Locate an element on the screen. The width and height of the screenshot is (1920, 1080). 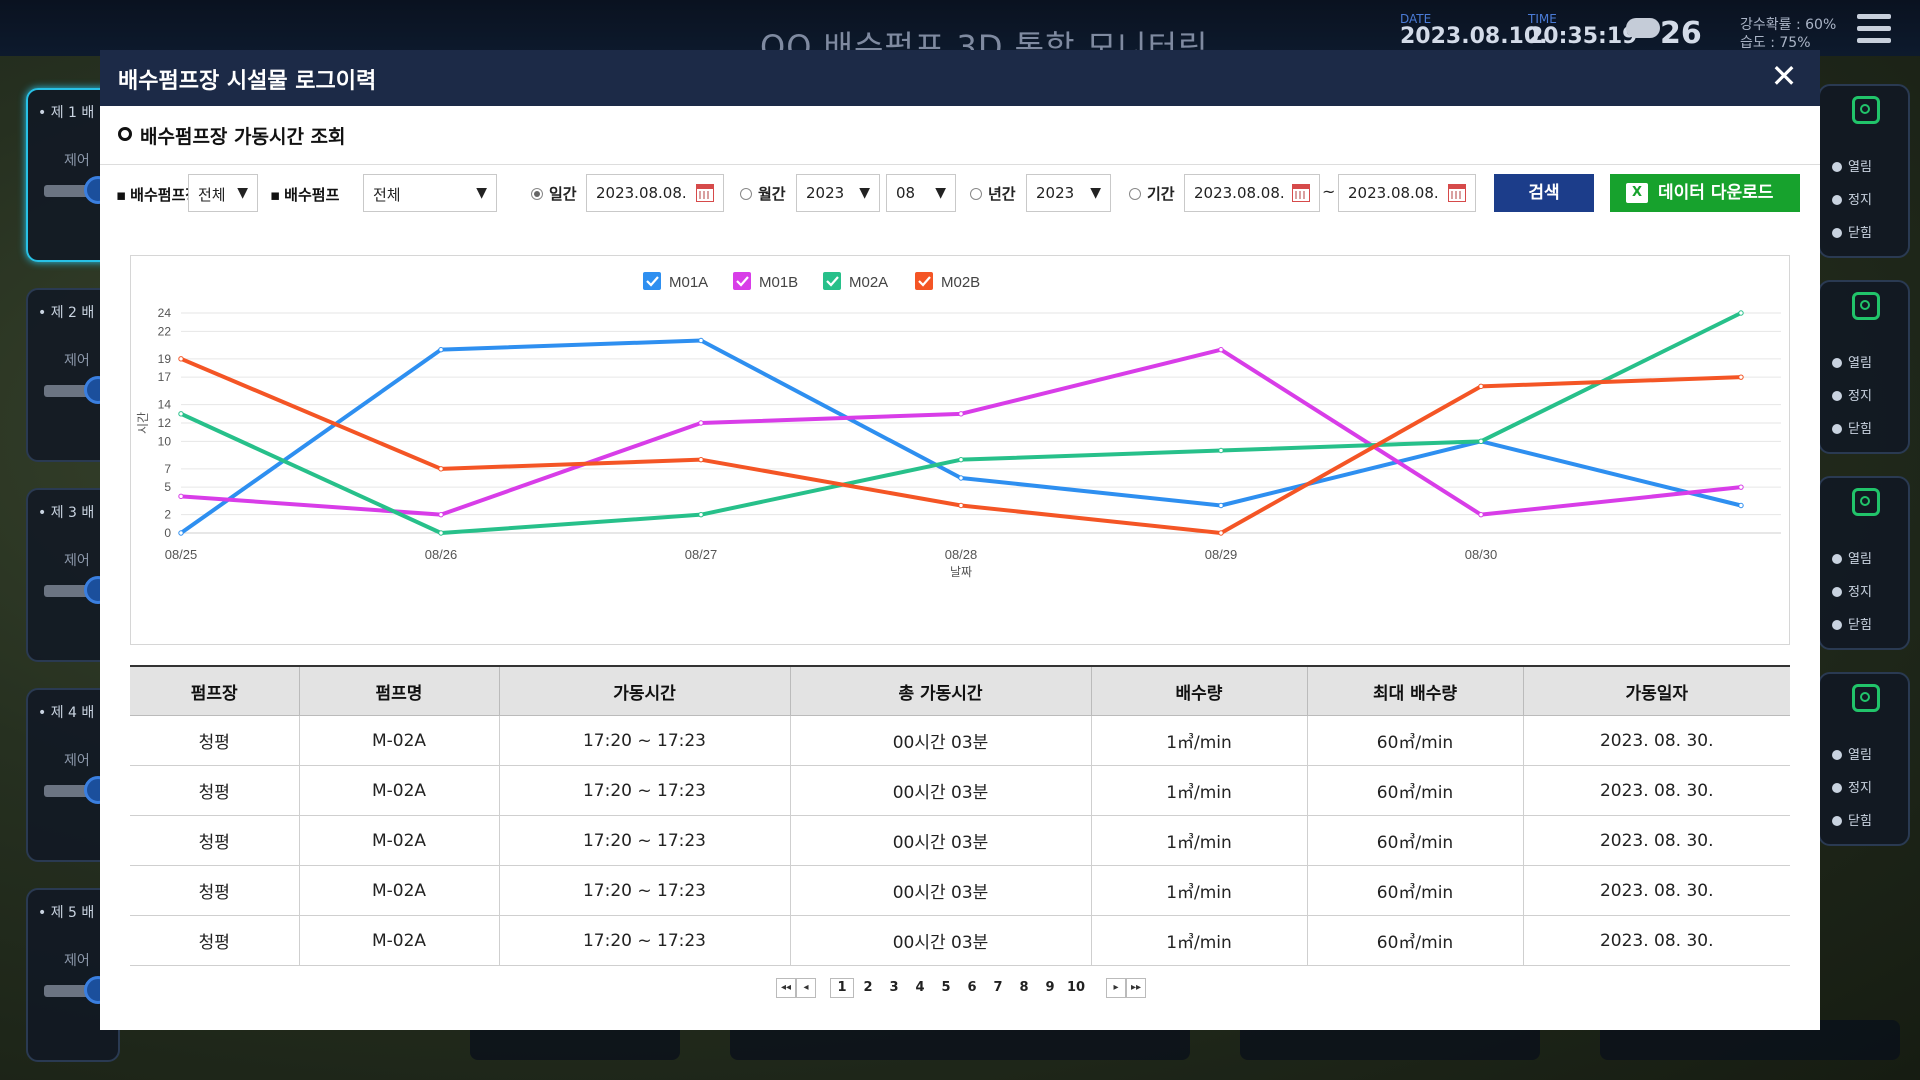
table-header-row: 펌프장 펌프명 가동시간 총 가동시간 배수량 최대 배수량 가동일자 is located at coordinates (960, 690).